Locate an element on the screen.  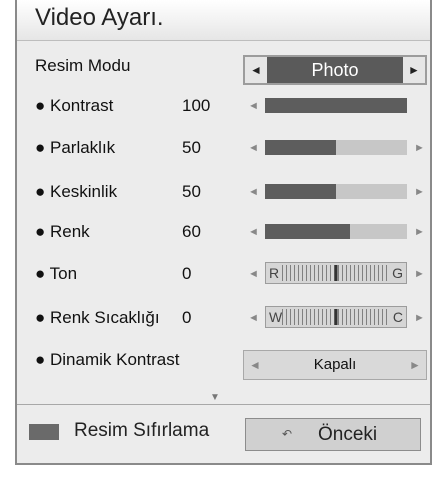
brightness-slider is located at coordinates (336, 147).